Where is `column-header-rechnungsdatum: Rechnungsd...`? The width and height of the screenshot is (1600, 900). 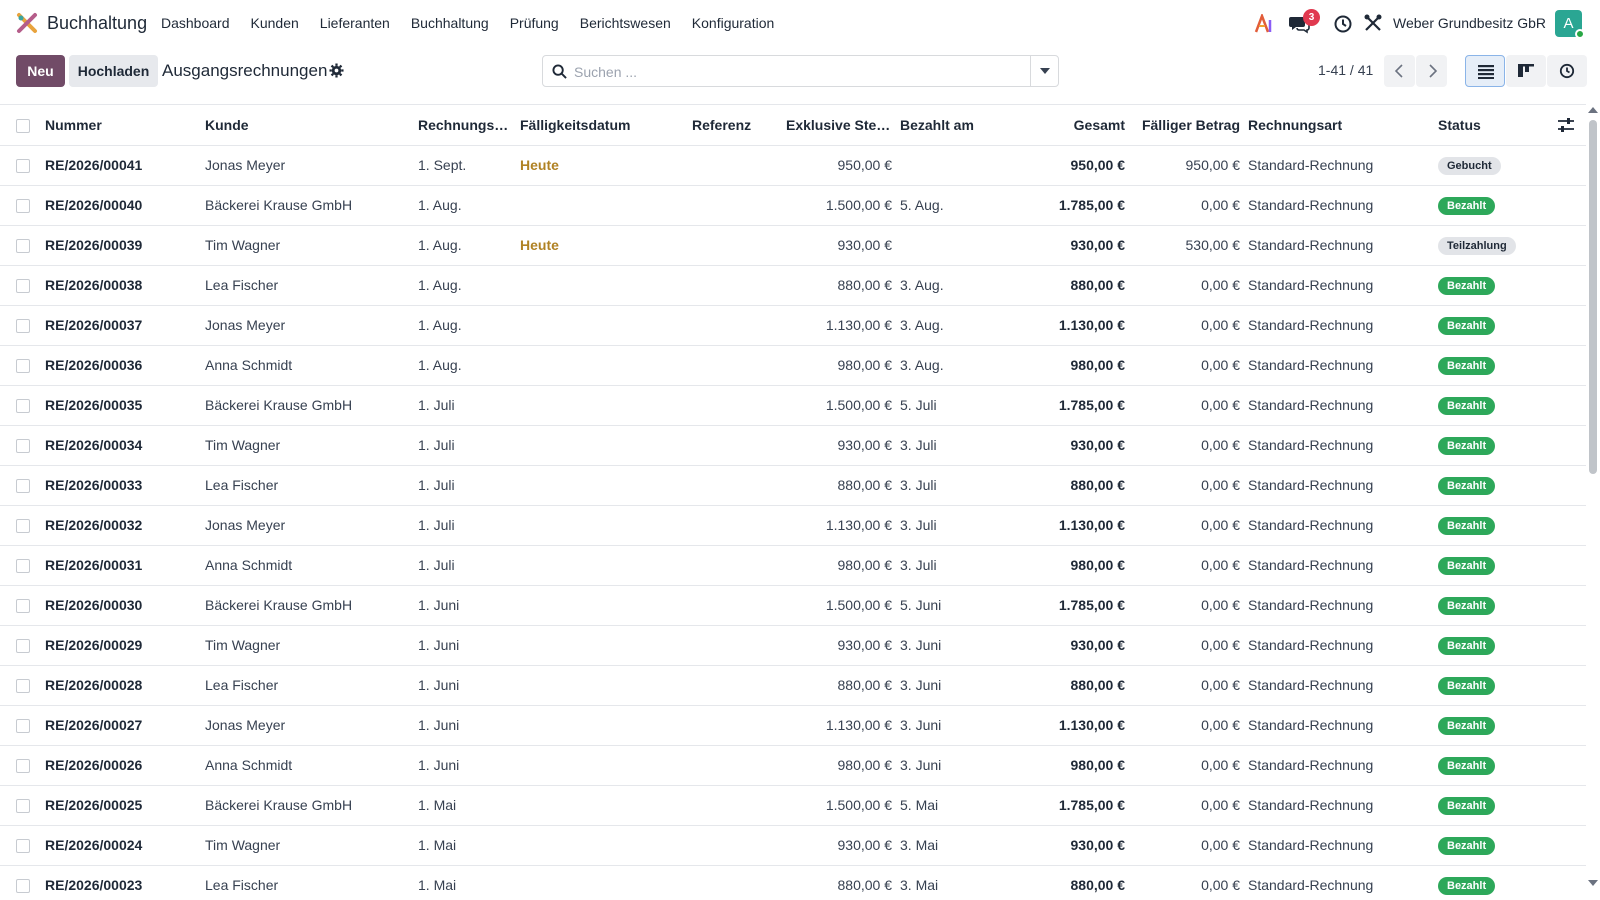
column-header-rechnungsdatum: Rechnungsd... is located at coordinates (465, 125).